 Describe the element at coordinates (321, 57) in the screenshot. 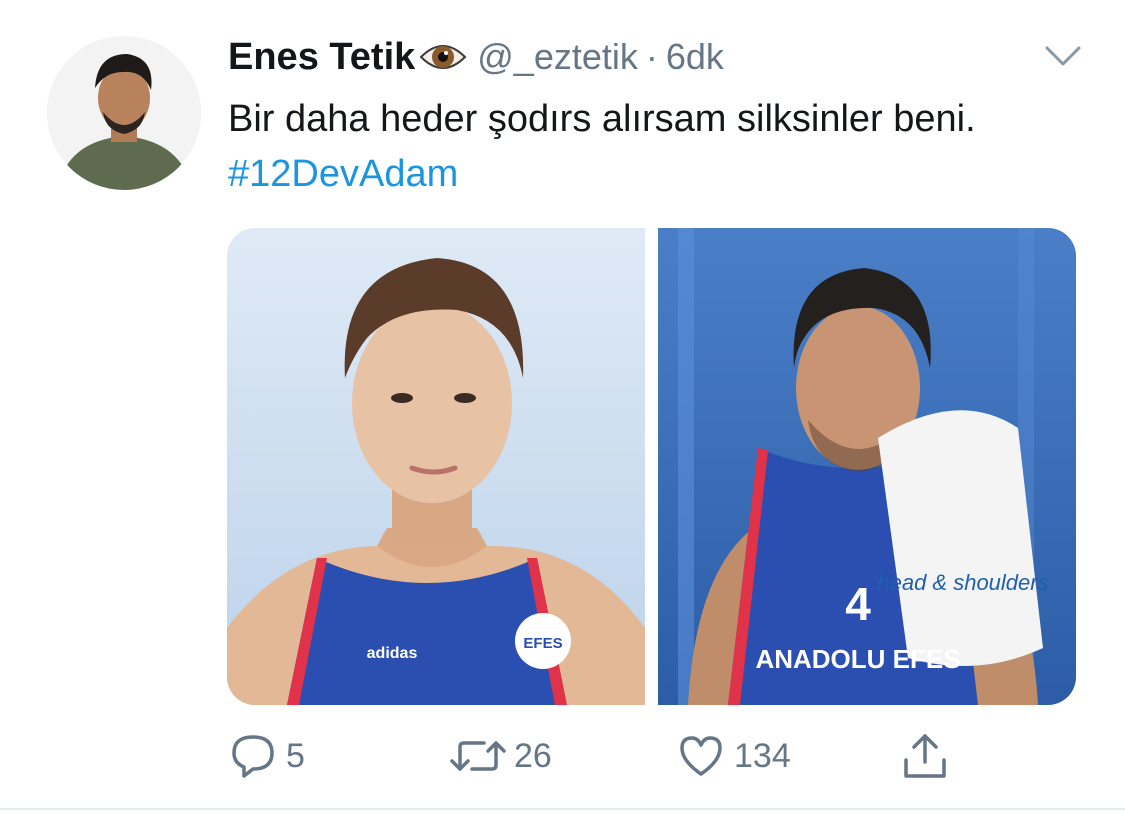

I see `display-name: Enes Tetik` at that location.